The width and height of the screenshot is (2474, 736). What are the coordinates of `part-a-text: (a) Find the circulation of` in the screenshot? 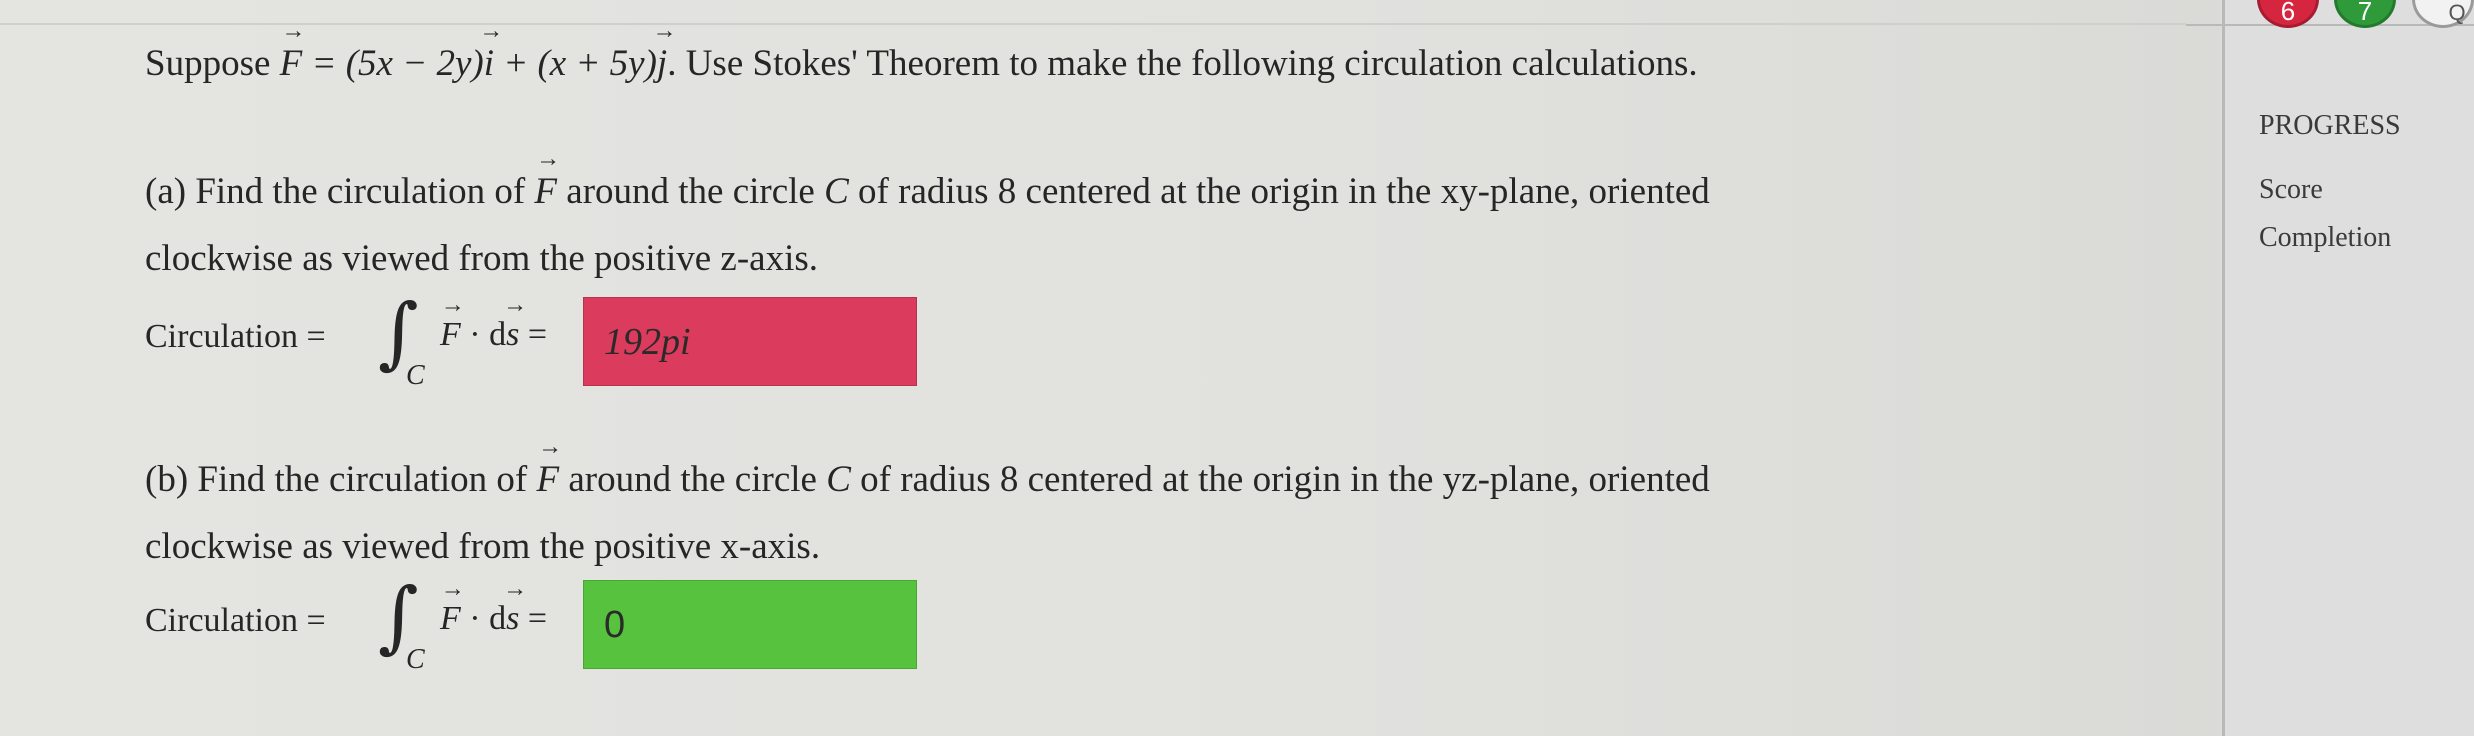 It's located at (340, 191).